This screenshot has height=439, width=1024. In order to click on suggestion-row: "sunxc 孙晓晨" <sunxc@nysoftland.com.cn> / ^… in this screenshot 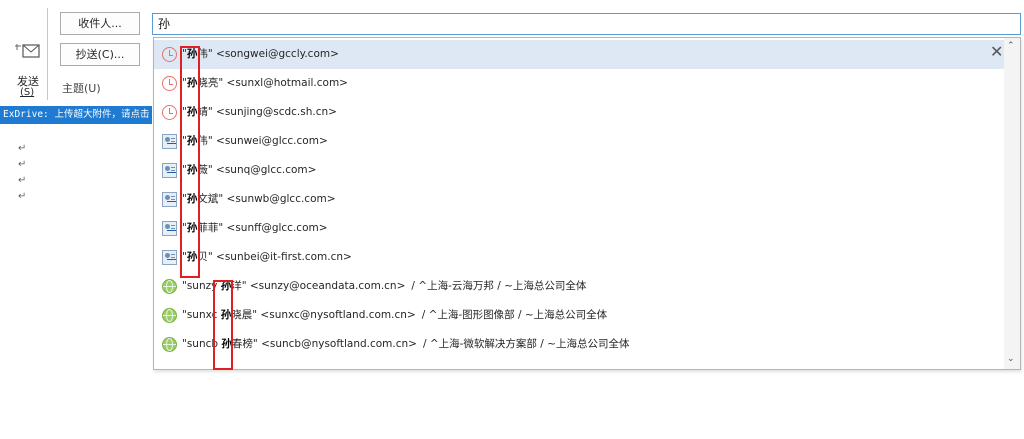, I will do `click(579, 315)`.